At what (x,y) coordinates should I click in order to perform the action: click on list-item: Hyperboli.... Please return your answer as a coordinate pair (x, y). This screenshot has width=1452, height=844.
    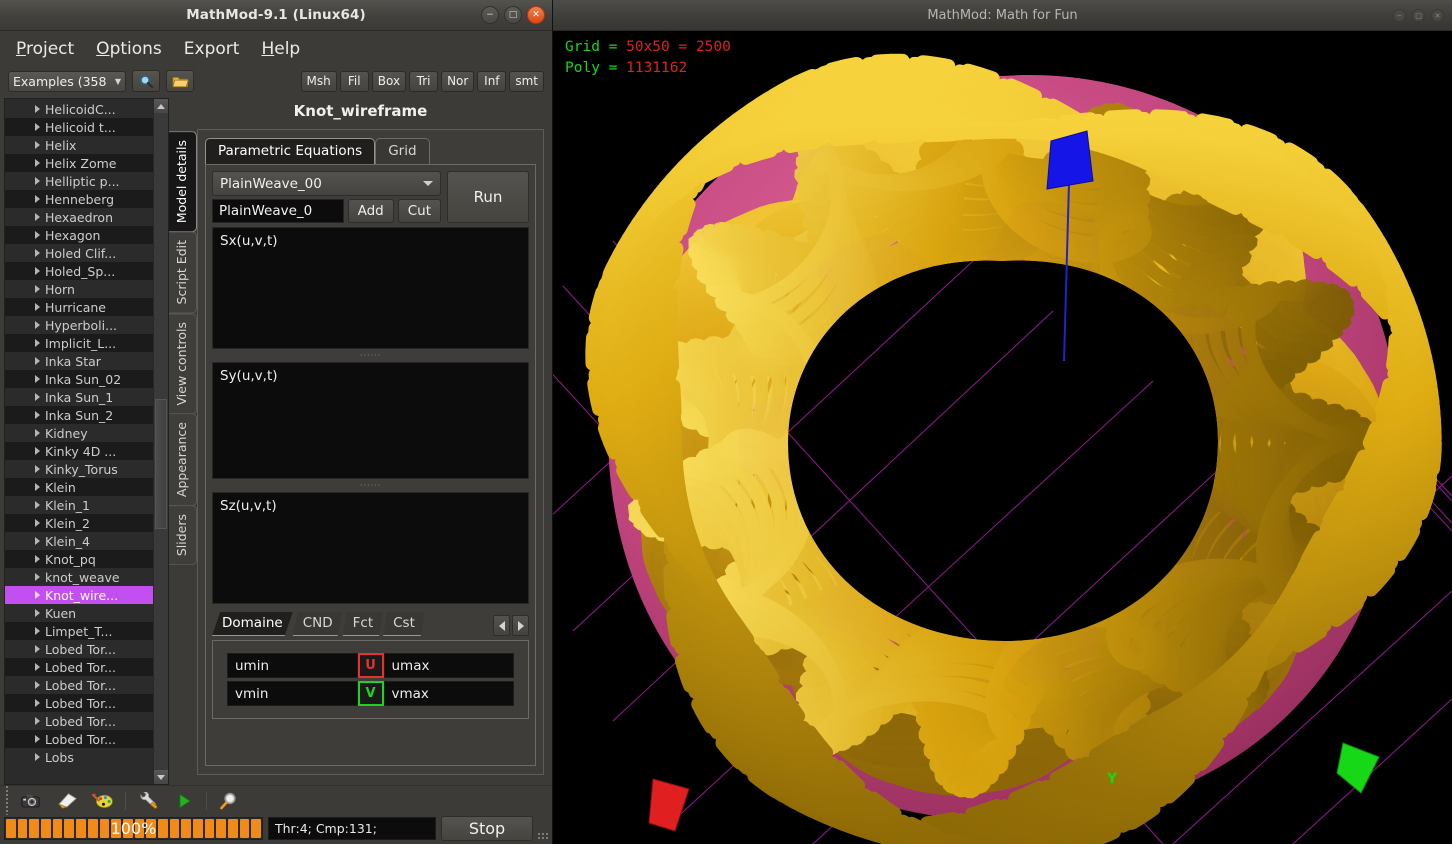
    Looking at the image, I should click on (79, 325).